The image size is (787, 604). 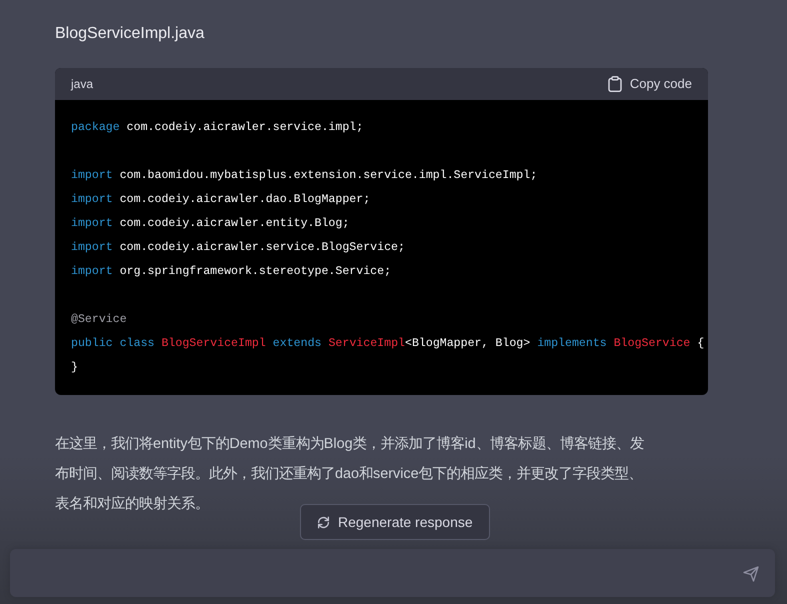 I want to click on code-line: import com.codeiy.aicrawler.service.BlogService;, so click(x=238, y=248).